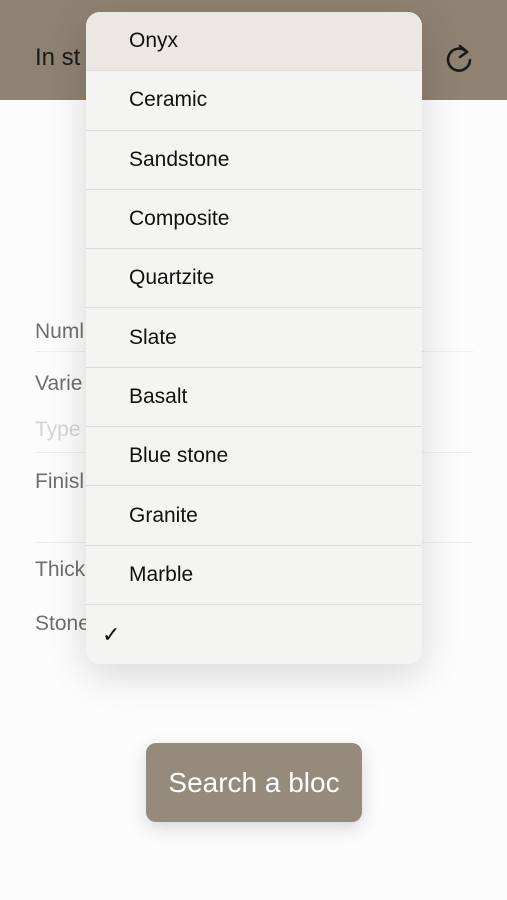  Describe the element at coordinates (254, 782) in the screenshot. I see `search-bloc-button: Search a bloc` at that location.